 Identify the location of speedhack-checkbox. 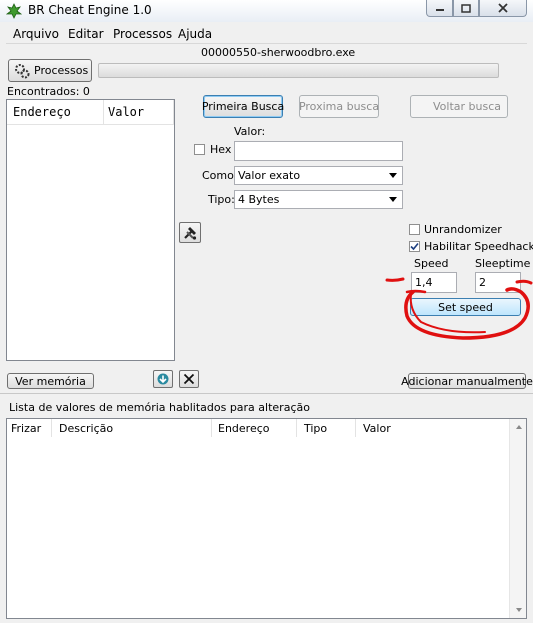
(414, 246).